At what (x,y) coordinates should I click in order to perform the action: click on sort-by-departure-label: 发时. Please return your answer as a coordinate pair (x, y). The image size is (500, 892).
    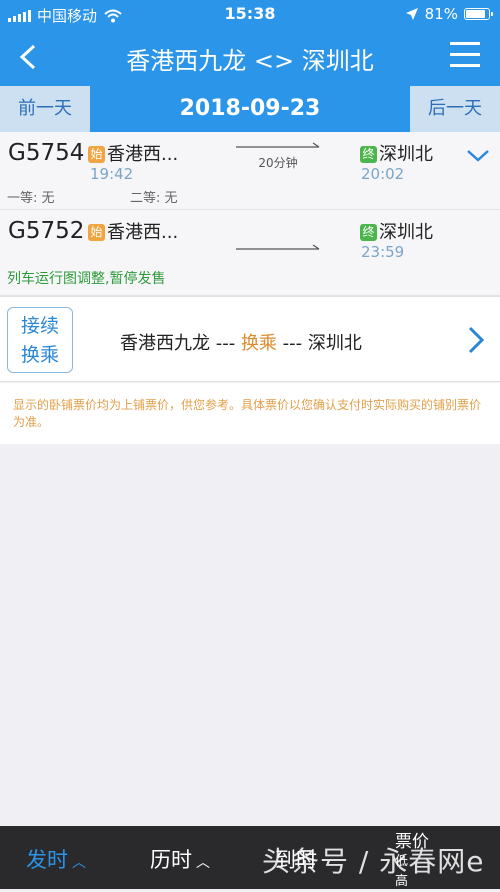
    Looking at the image, I should click on (47, 860).